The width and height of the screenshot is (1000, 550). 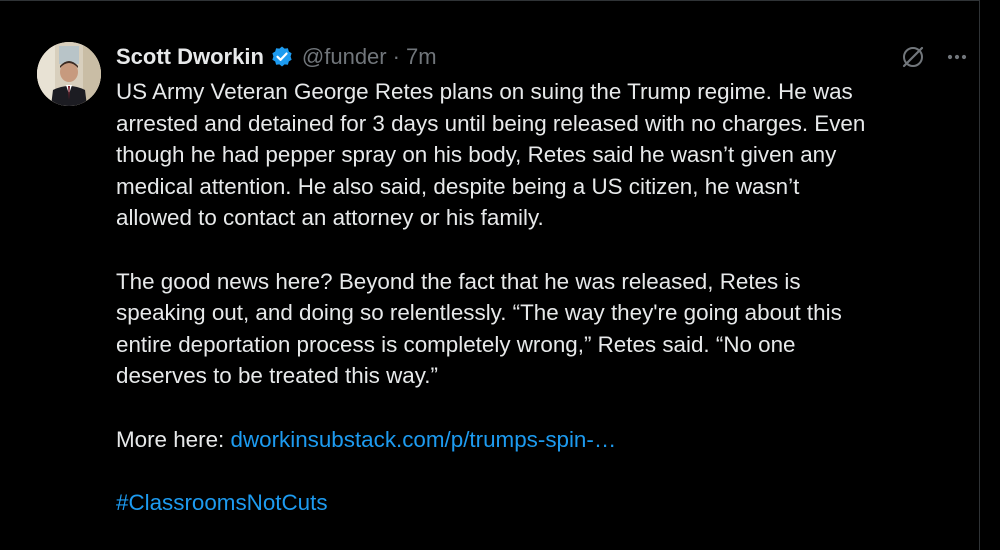 What do you see at coordinates (957, 57) in the screenshot?
I see `more-options-icon` at bounding box center [957, 57].